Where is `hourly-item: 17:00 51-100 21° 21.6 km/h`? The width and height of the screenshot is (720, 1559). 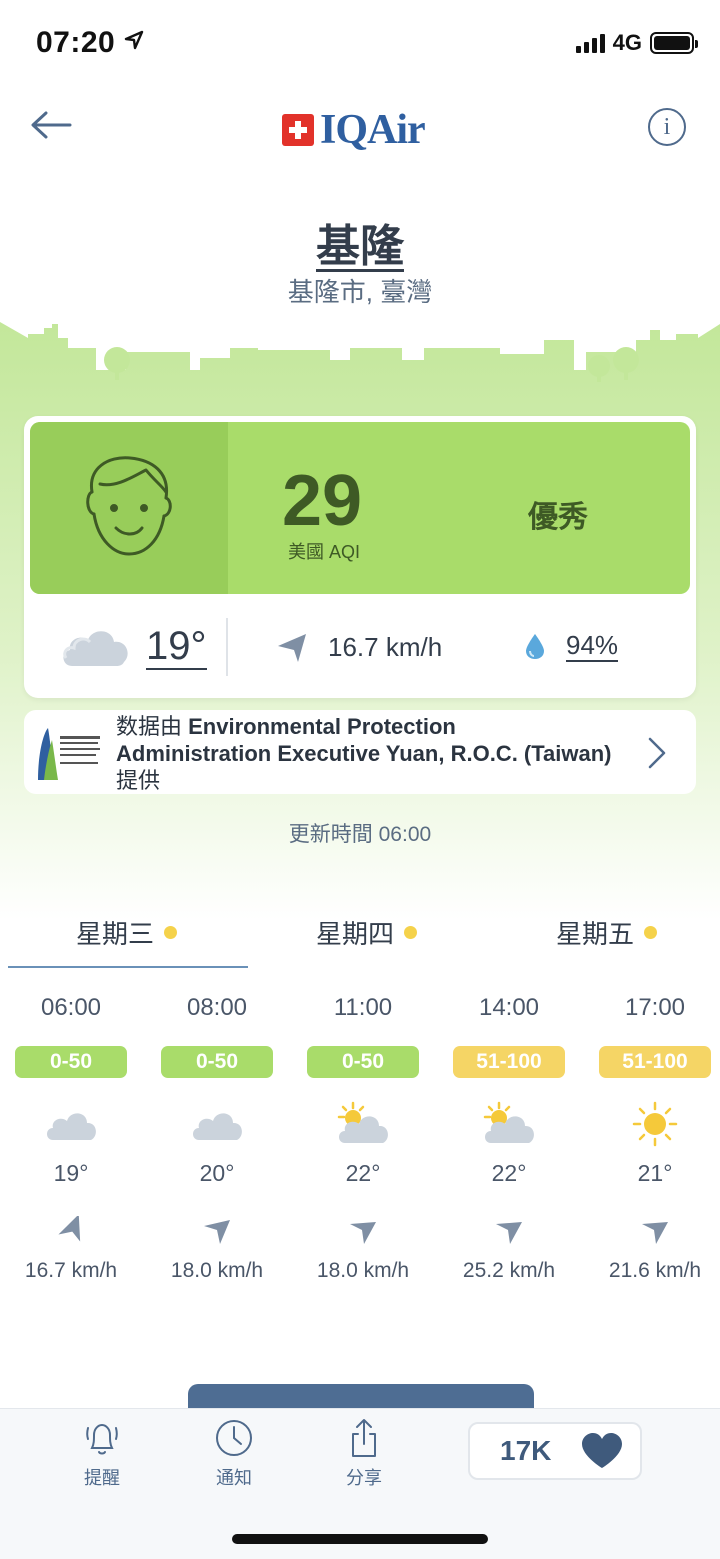
hourly-item: 17:00 51-100 21° 21.6 km/h is located at coordinates (651, 1138).